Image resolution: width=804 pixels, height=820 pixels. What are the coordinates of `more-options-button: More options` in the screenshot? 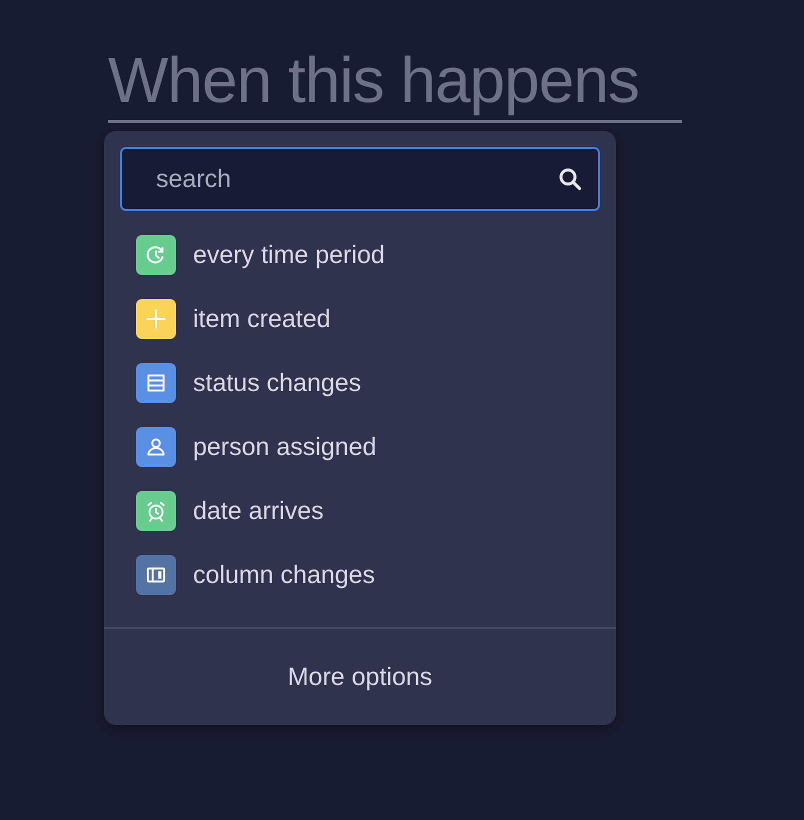 It's located at (360, 677).